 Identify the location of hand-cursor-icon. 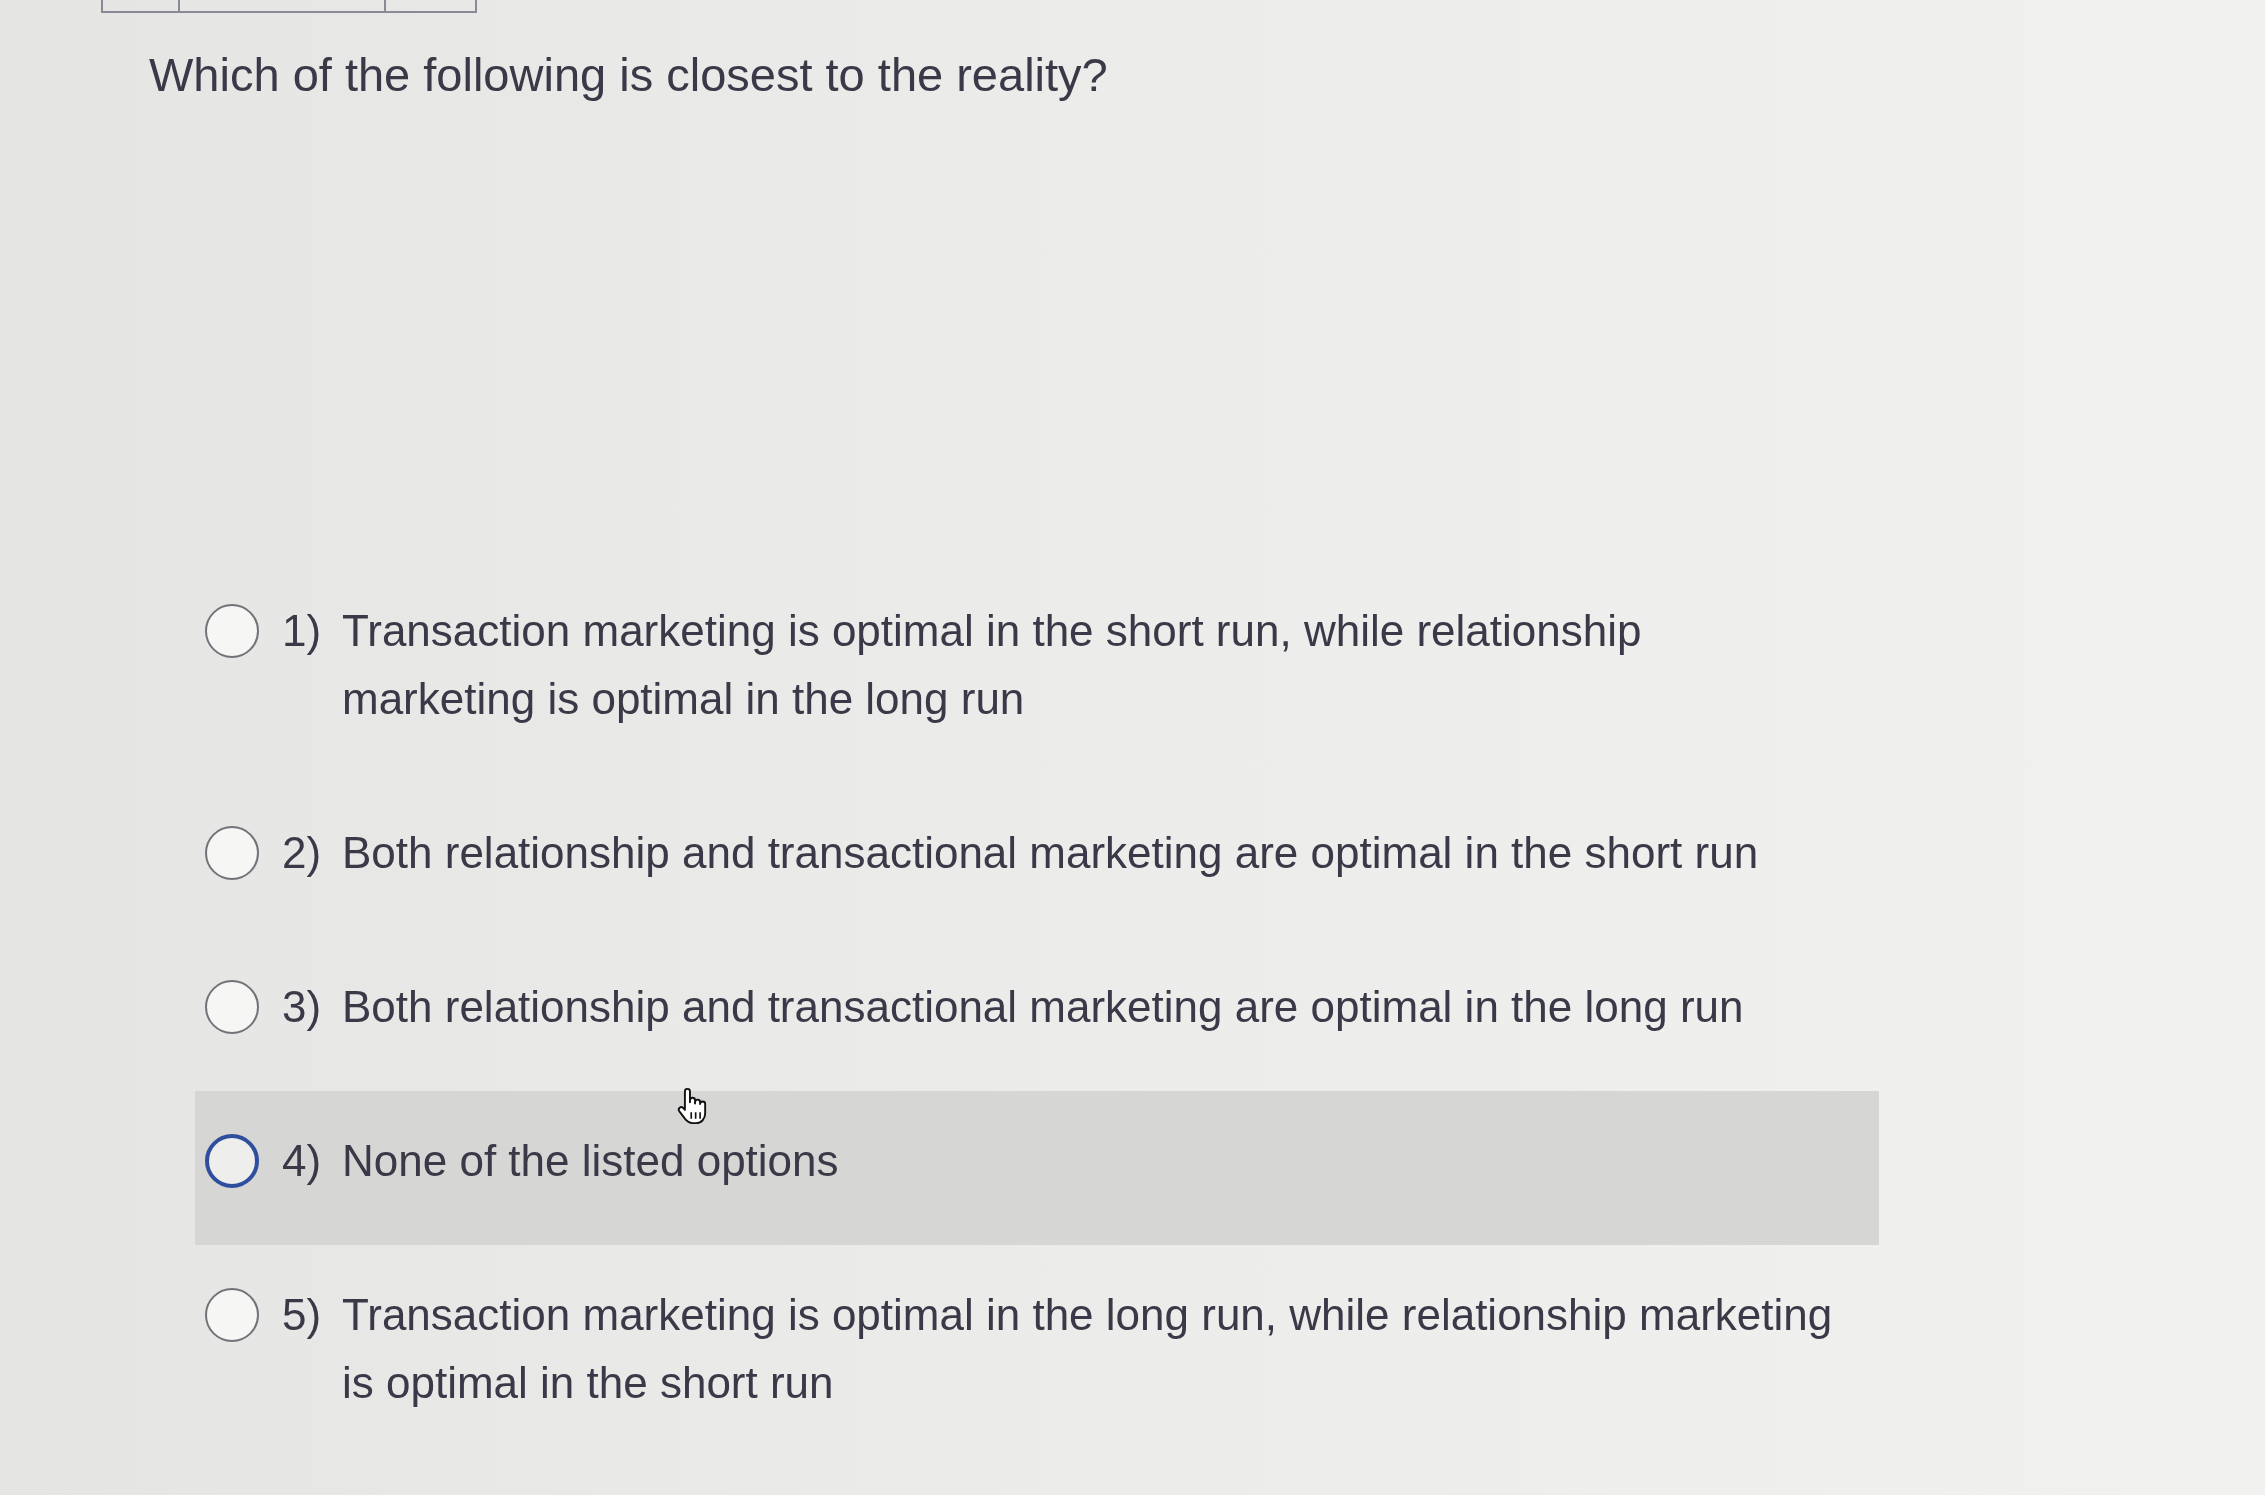
(692, 1106).